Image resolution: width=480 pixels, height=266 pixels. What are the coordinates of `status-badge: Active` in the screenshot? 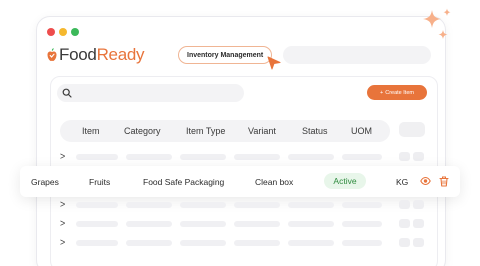 It's located at (345, 181).